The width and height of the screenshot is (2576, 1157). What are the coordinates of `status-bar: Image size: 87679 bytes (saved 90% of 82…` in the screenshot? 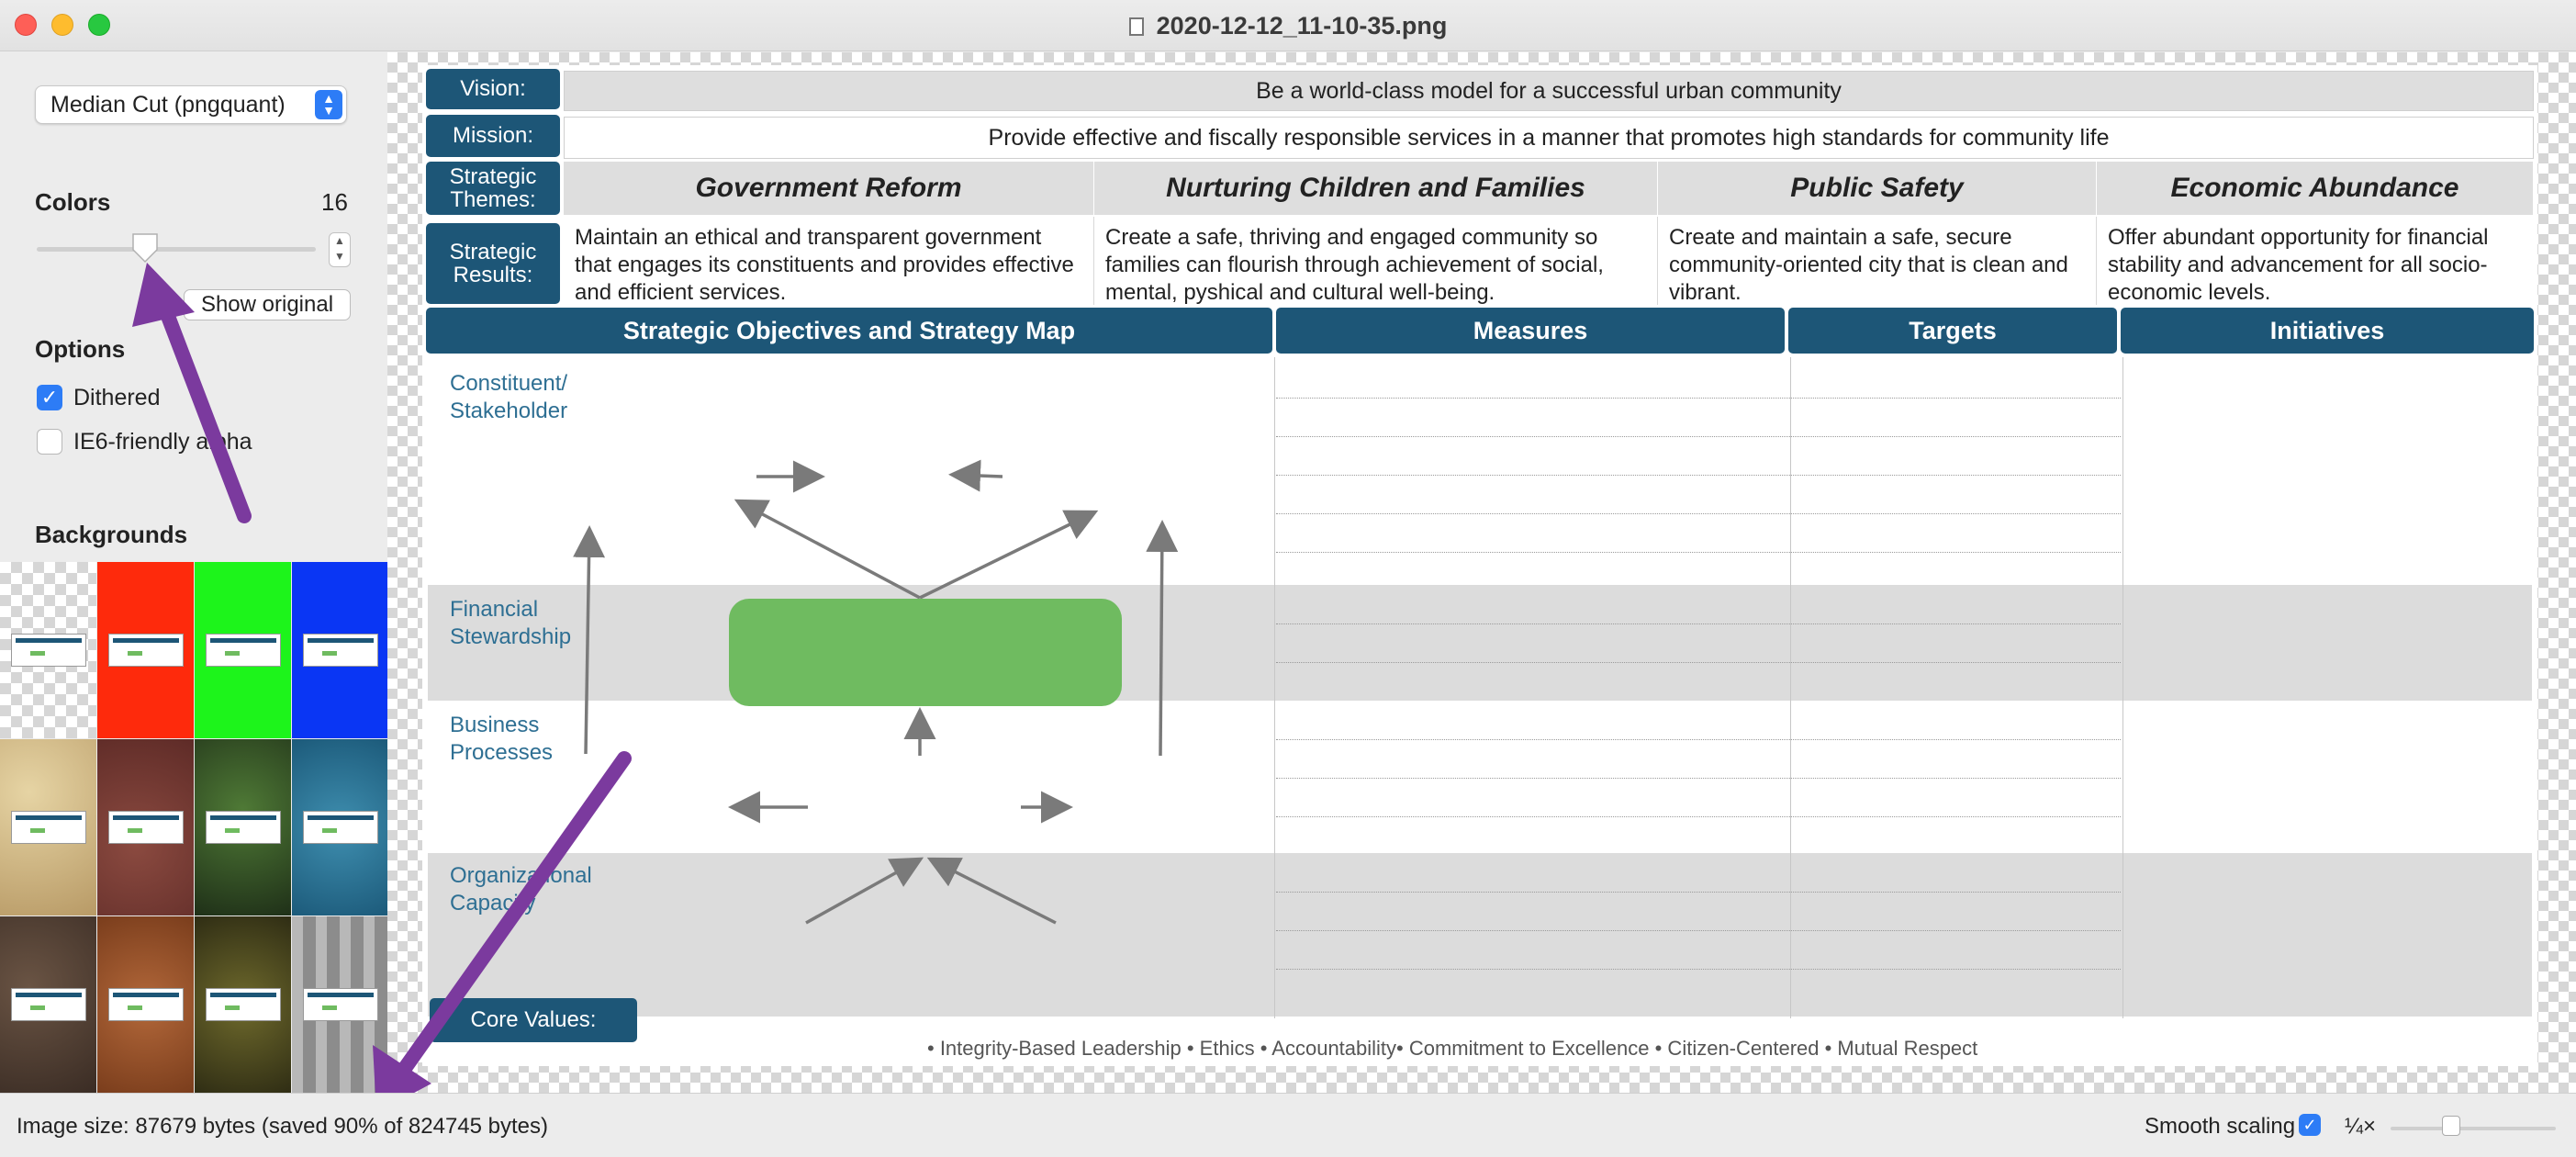 It's located at (1288, 1125).